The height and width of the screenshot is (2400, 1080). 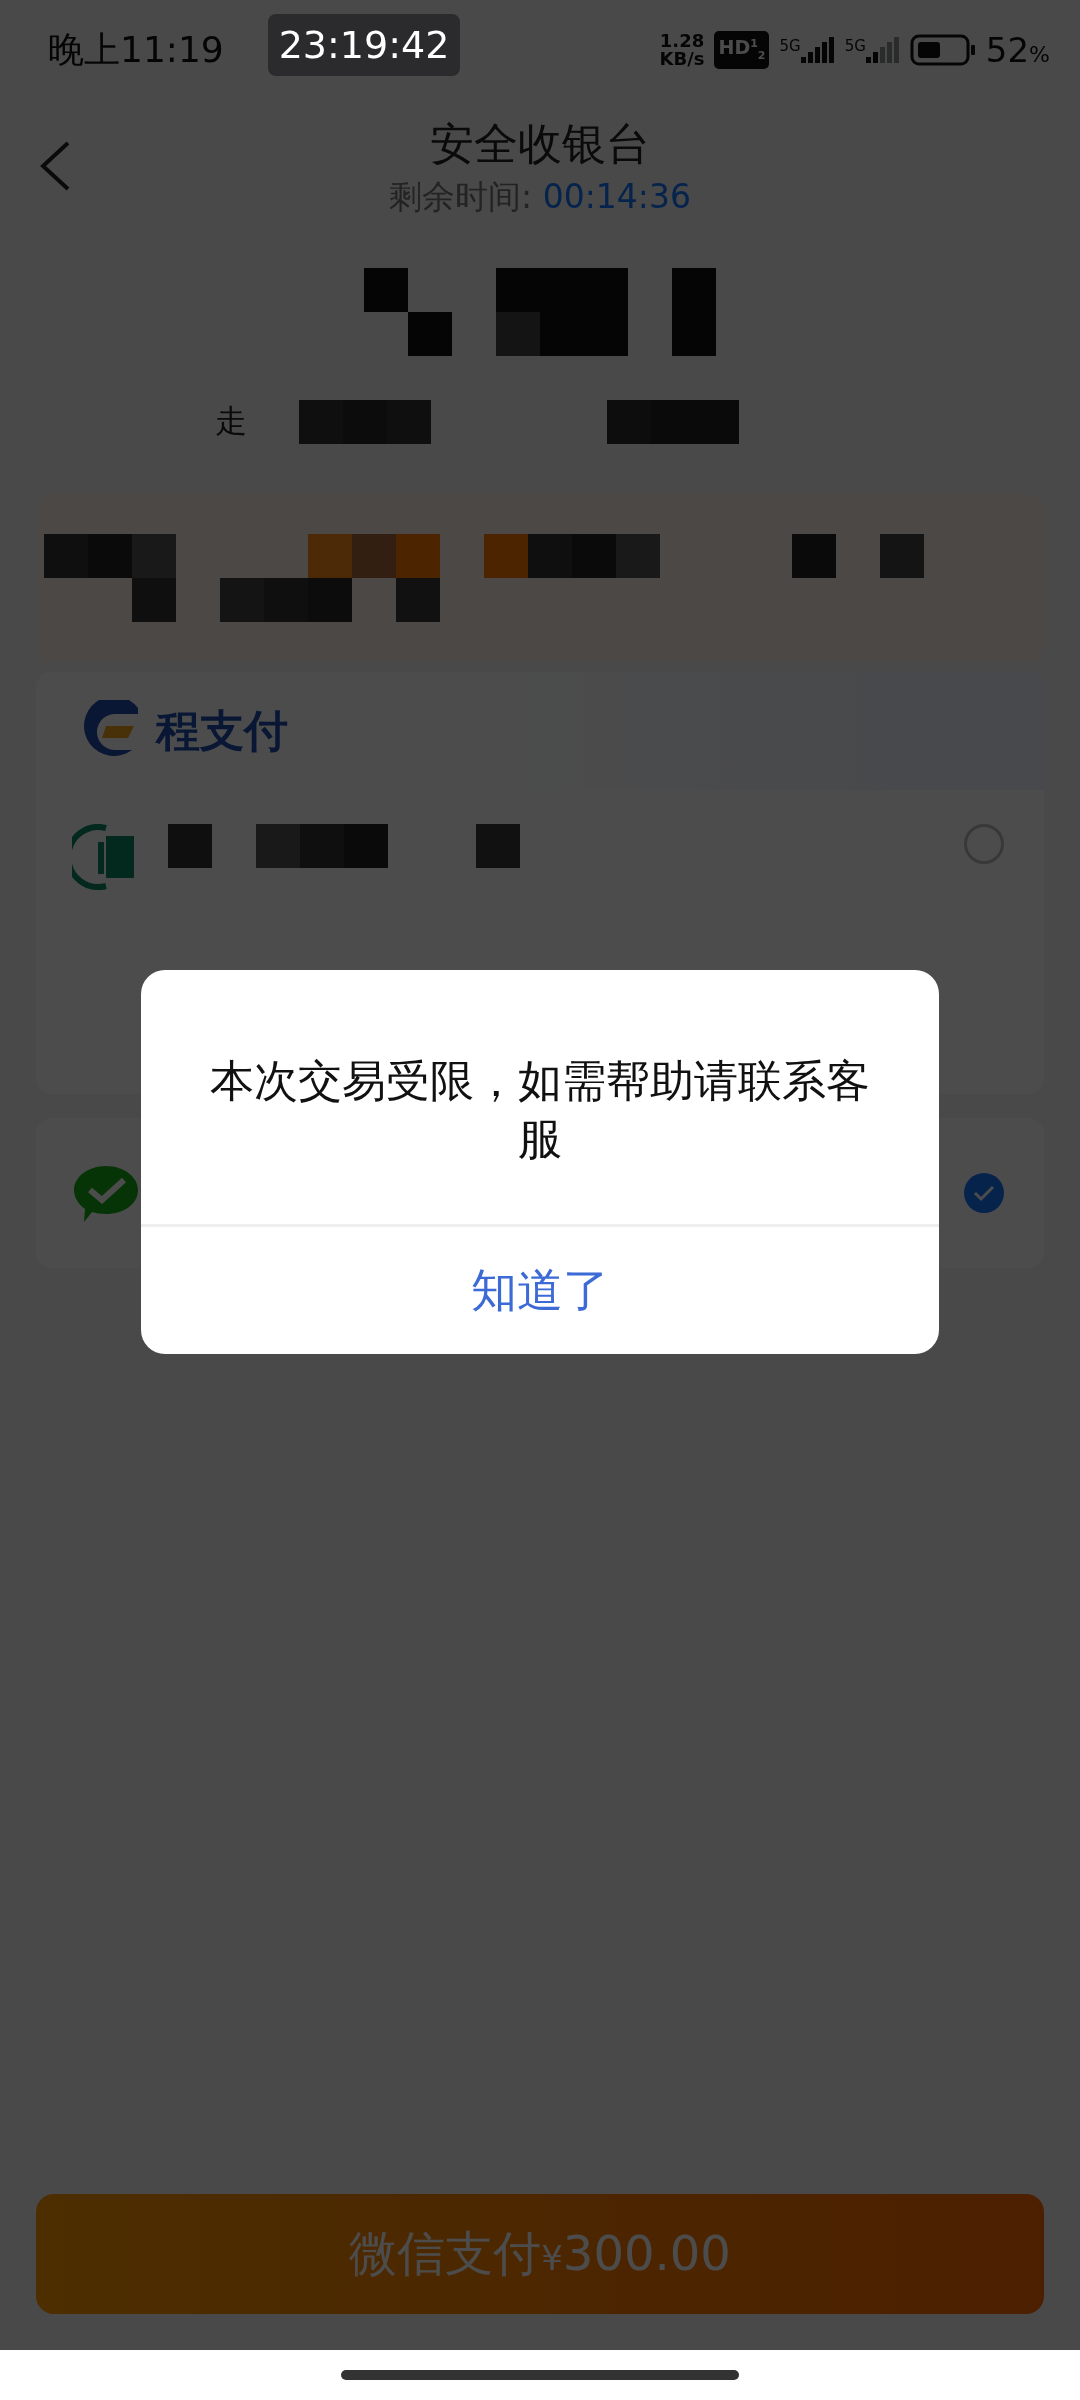 What do you see at coordinates (231, 421) in the screenshot?
I see `merchant-text: 走` at bounding box center [231, 421].